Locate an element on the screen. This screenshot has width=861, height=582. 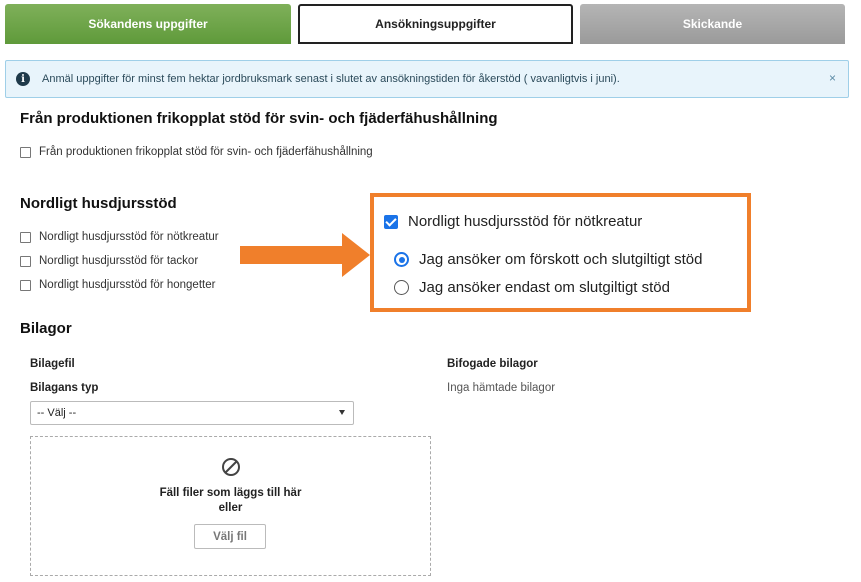
option-goats-row: Nordligt husdjursstöd för hongetter is located at coordinates (117, 285).